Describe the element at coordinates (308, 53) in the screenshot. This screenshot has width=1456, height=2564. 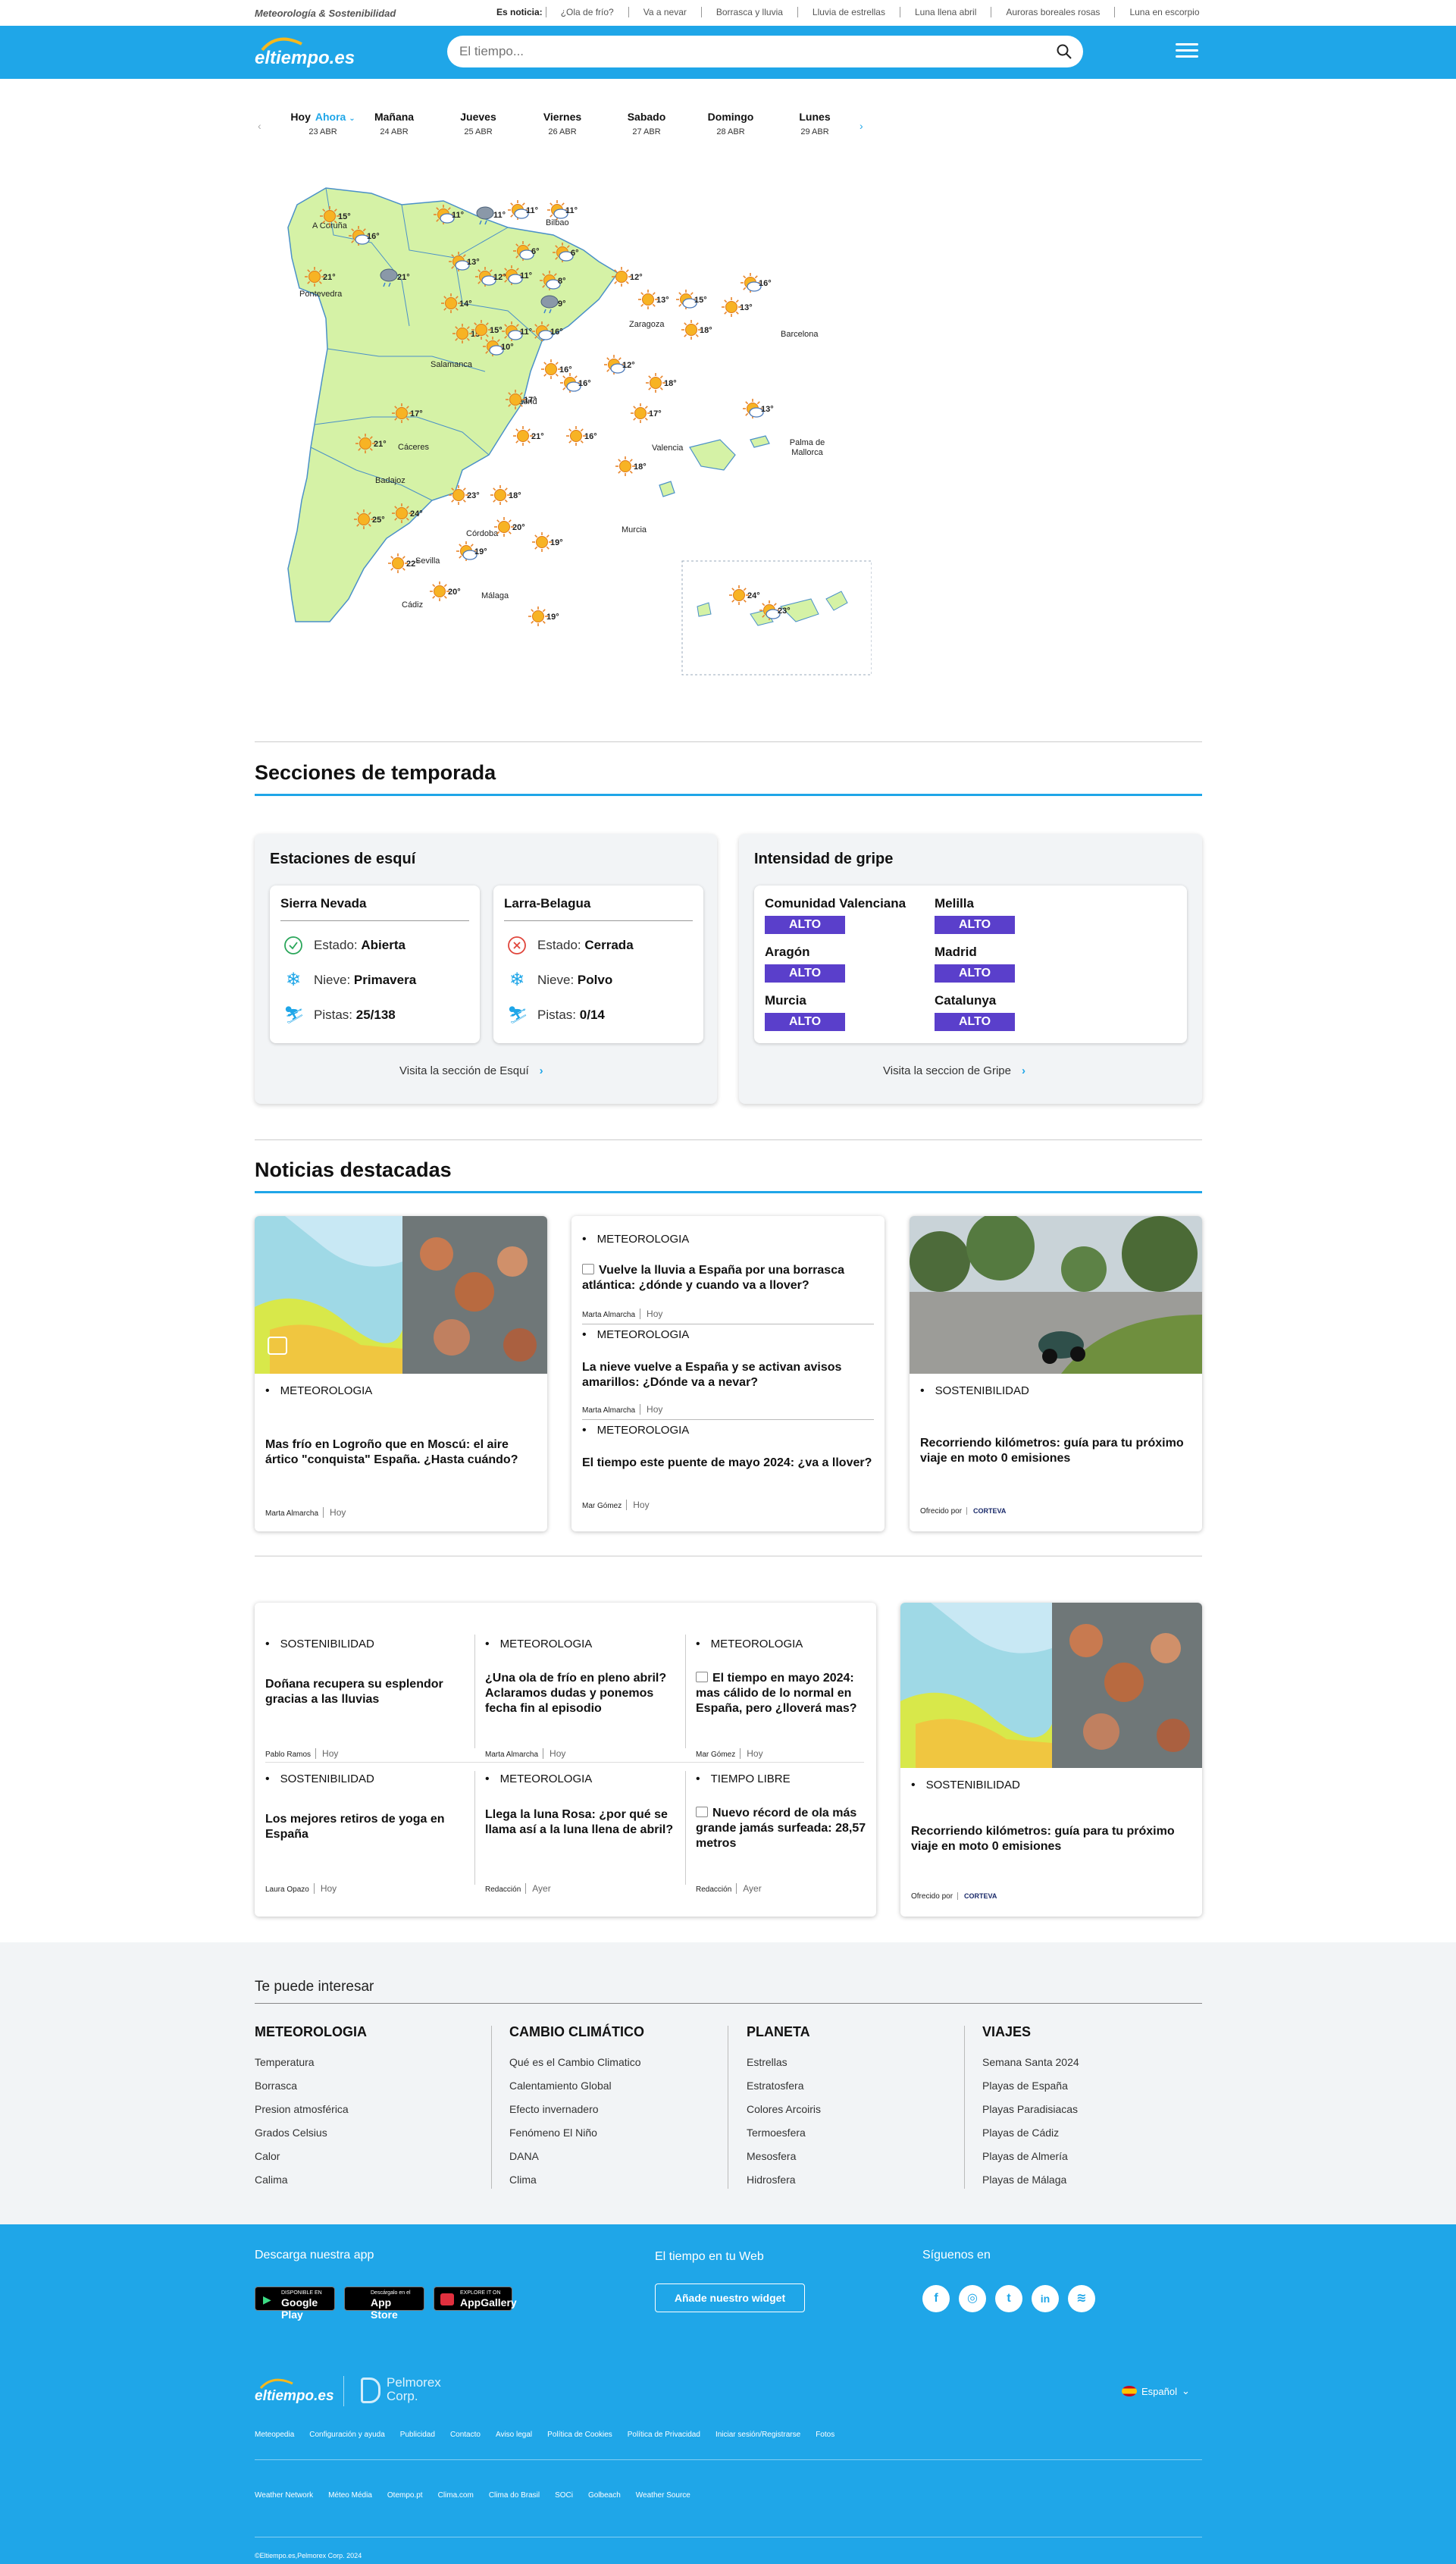
I see `site-logo: eltiempo.es` at that location.